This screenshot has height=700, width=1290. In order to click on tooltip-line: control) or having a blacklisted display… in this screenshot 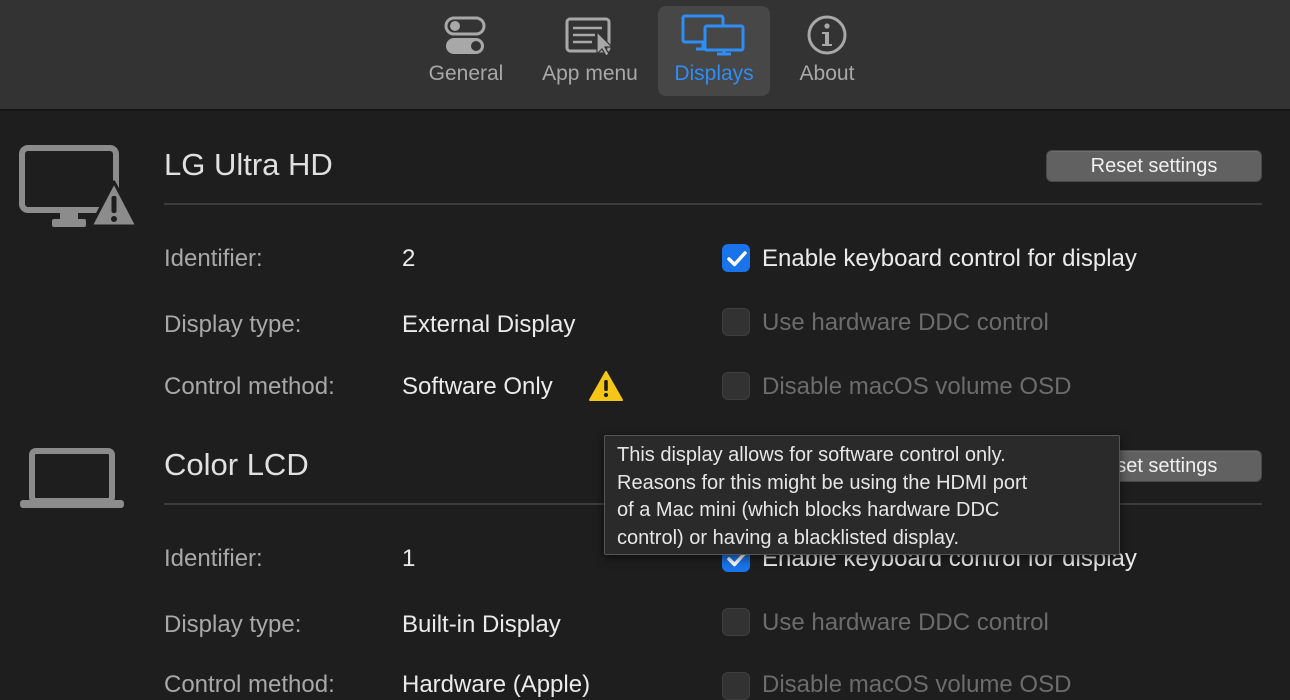, I will do `click(788, 537)`.